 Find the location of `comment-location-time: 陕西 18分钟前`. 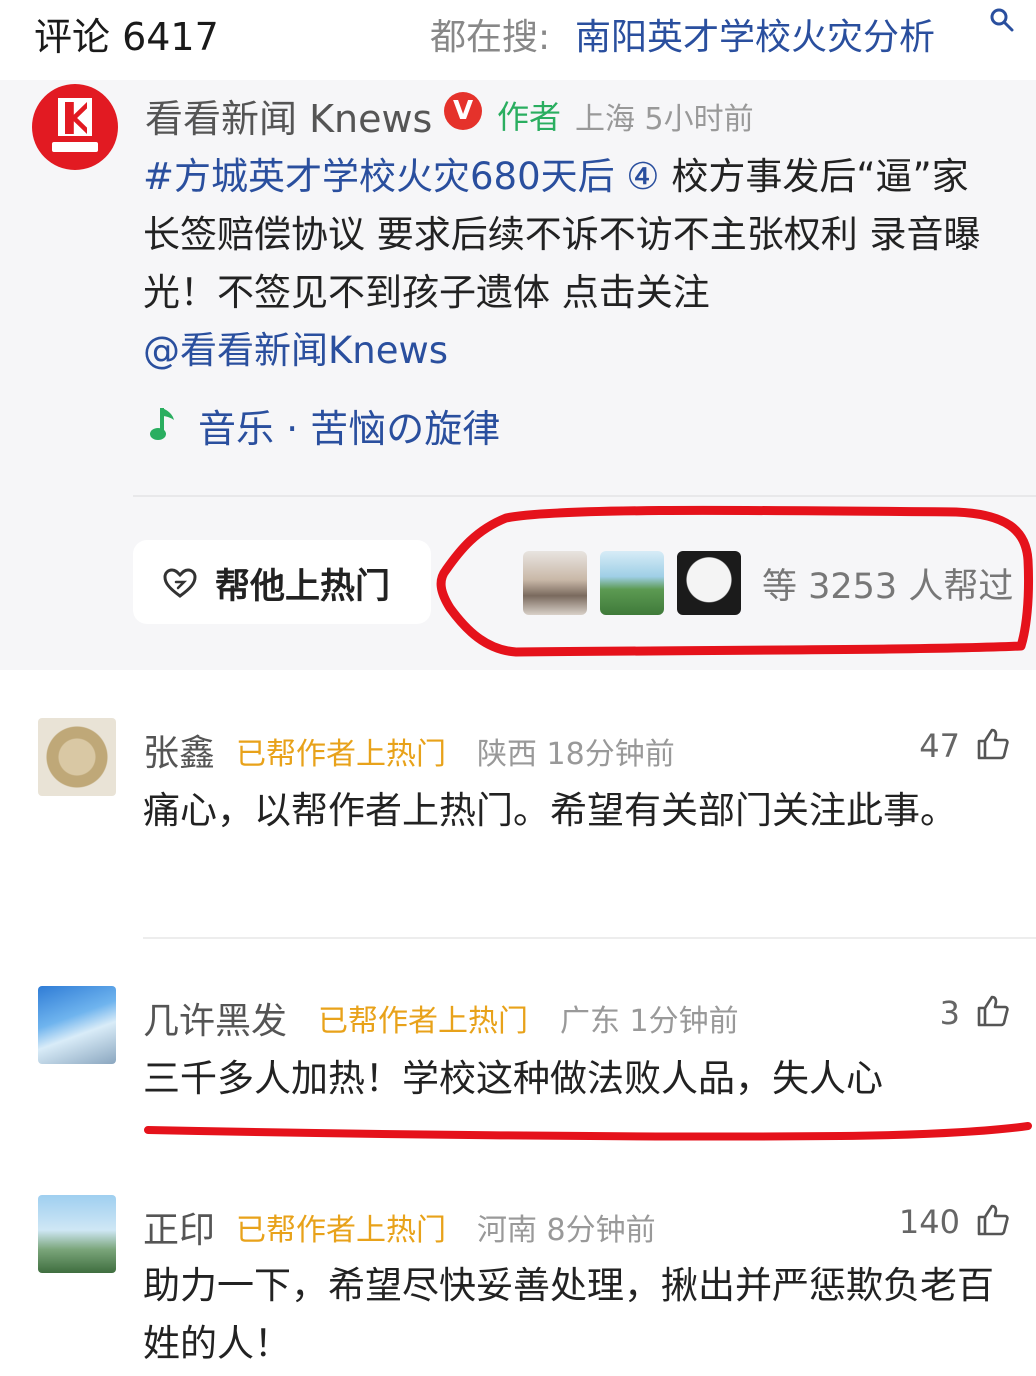

comment-location-time: 陕西 18分钟前 is located at coordinates (576, 754).